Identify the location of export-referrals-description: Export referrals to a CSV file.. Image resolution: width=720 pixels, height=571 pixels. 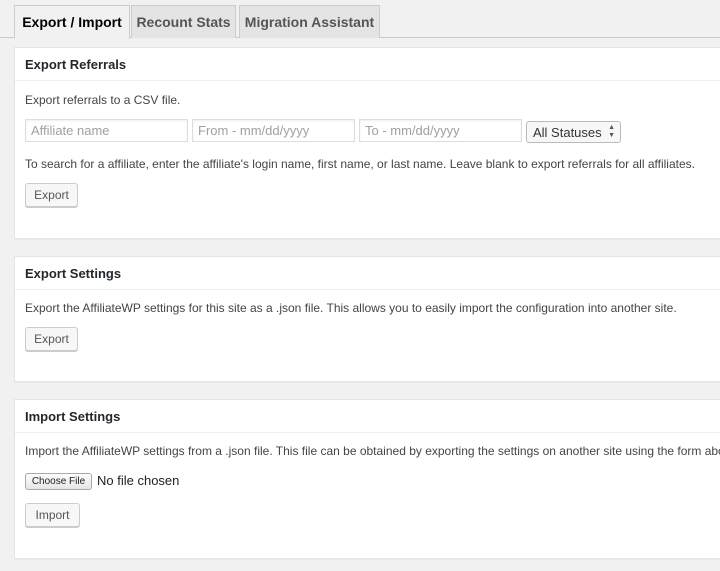
(103, 100).